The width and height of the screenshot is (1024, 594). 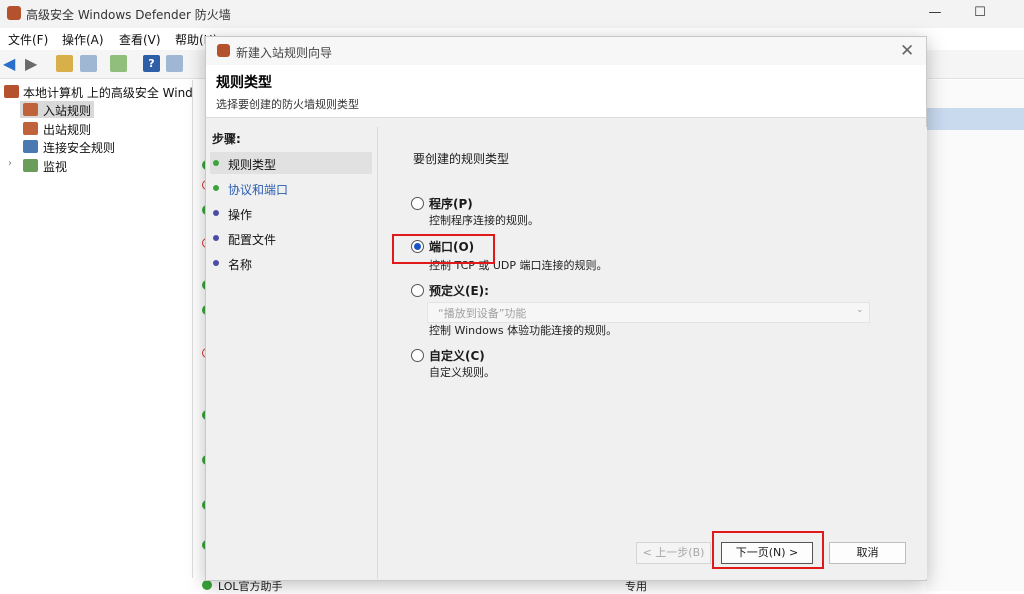 I want to click on step-rule-type: 规则类型, so click(x=252, y=165).